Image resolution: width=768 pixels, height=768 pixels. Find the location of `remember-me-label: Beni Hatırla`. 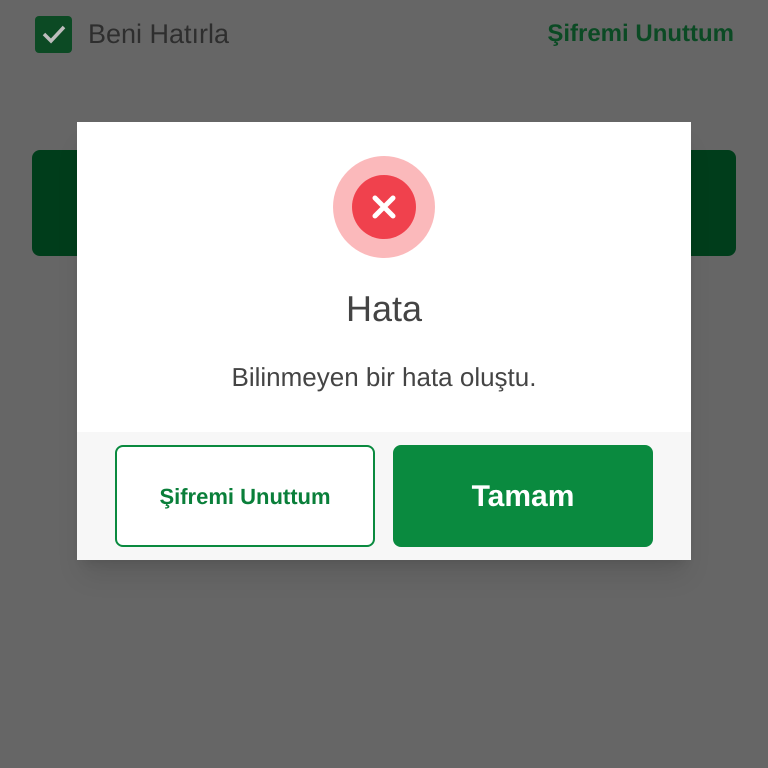

remember-me-label: Beni Hatırla is located at coordinates (159, 34).